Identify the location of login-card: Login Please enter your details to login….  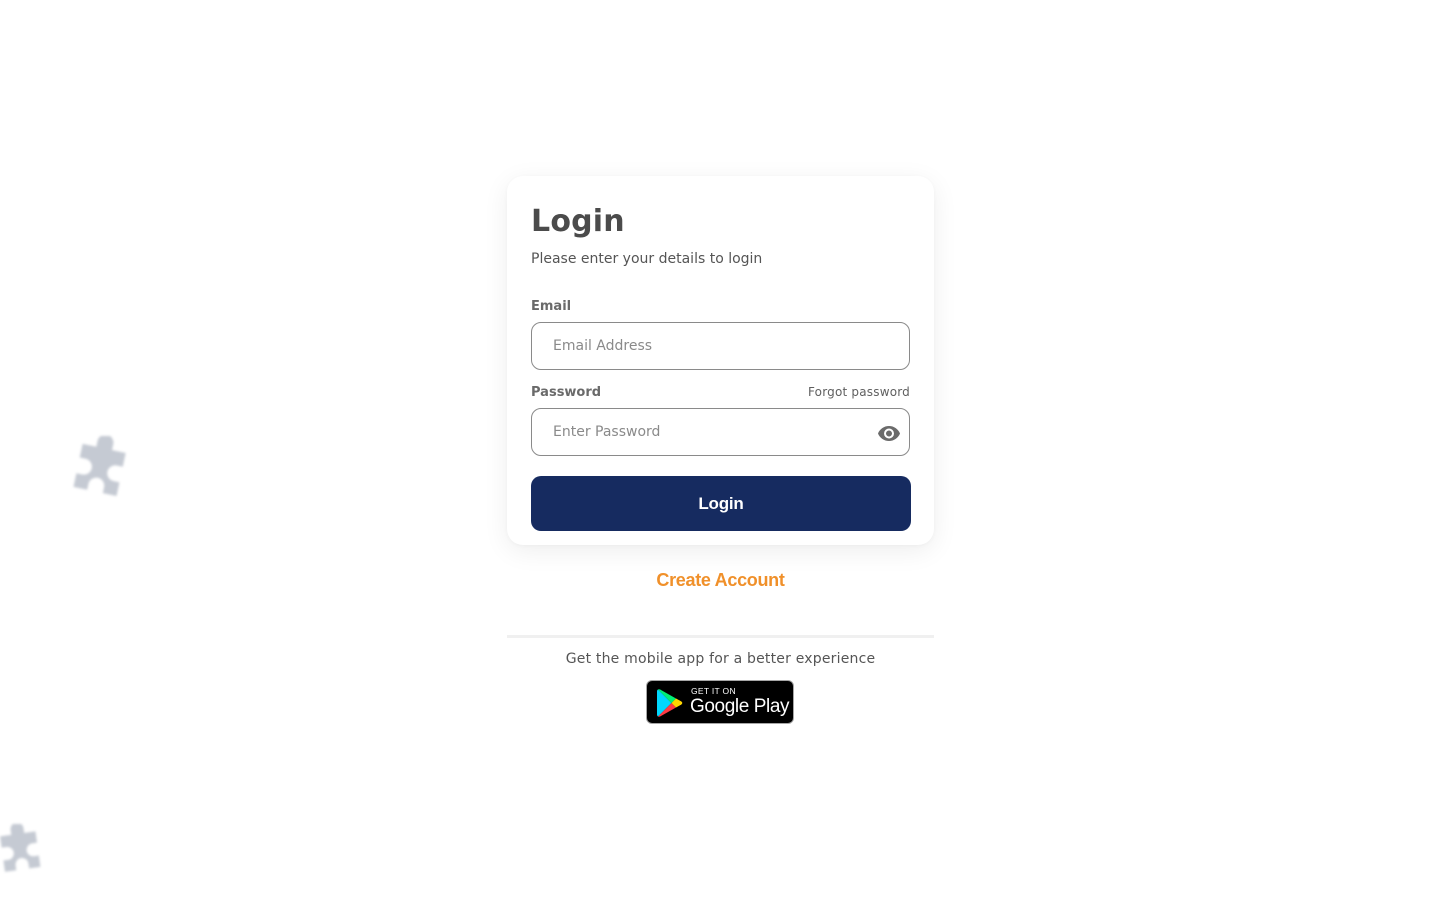
(720, 360).